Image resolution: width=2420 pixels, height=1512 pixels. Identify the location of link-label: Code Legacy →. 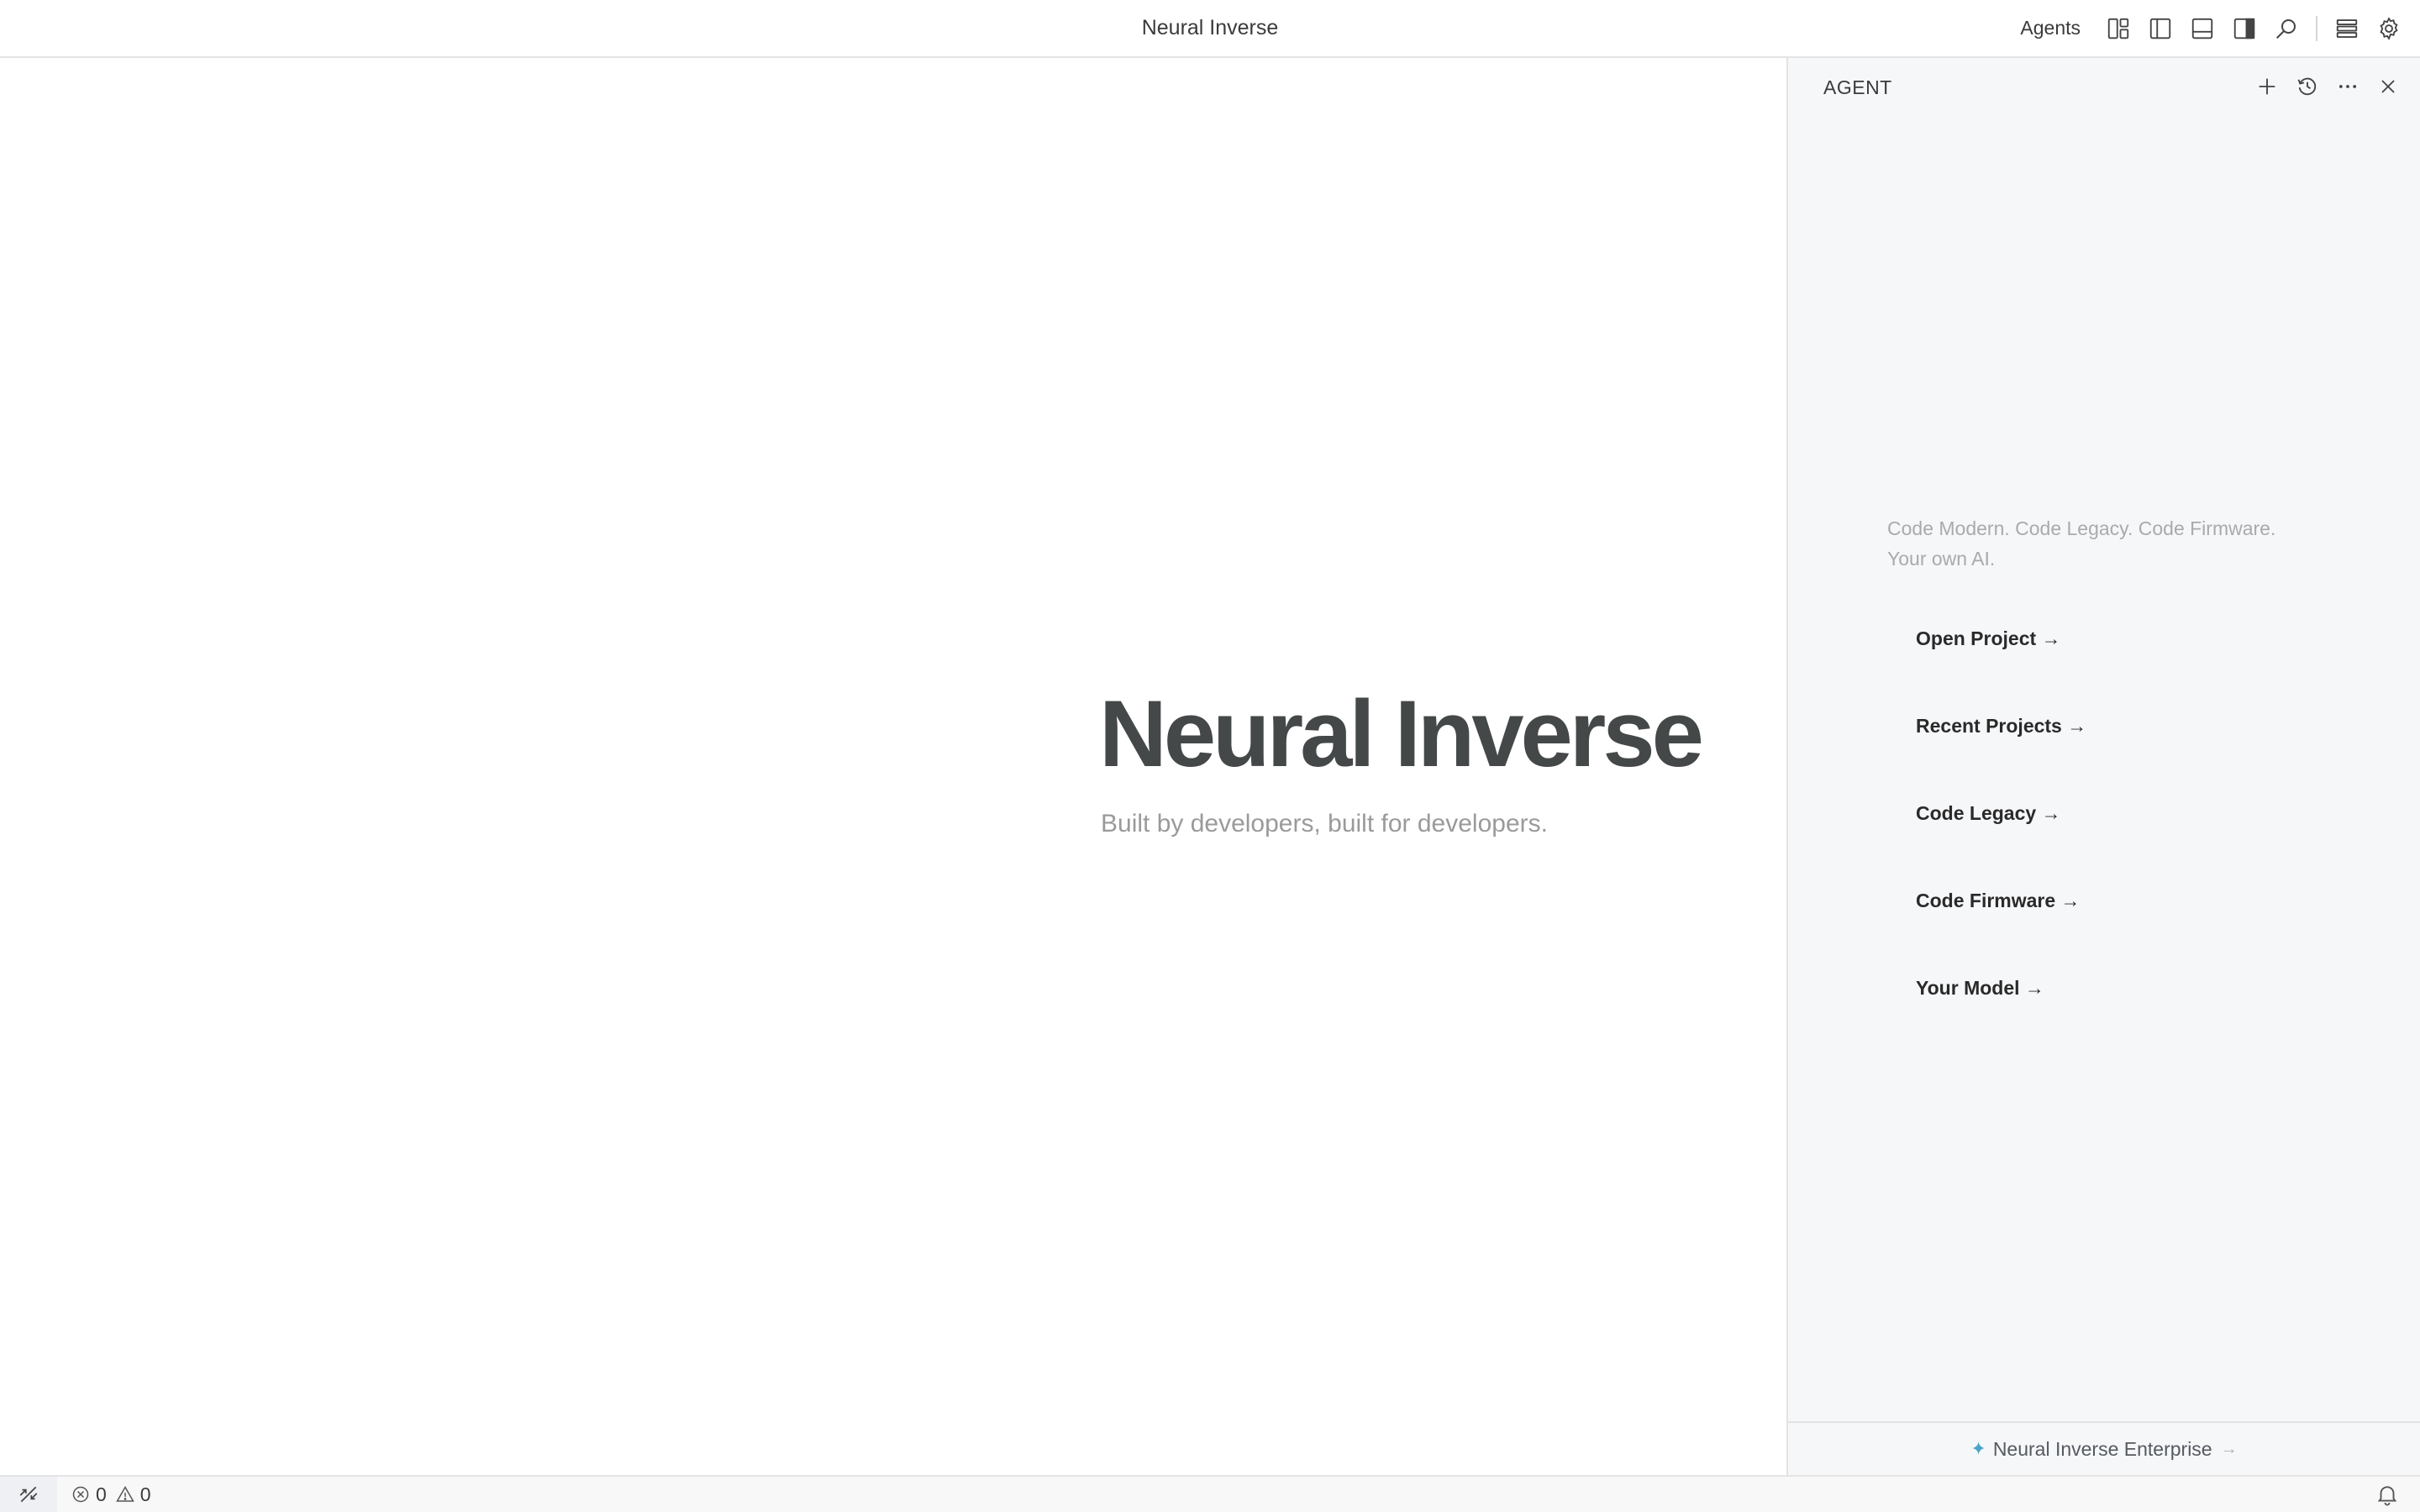
(1988, 813).